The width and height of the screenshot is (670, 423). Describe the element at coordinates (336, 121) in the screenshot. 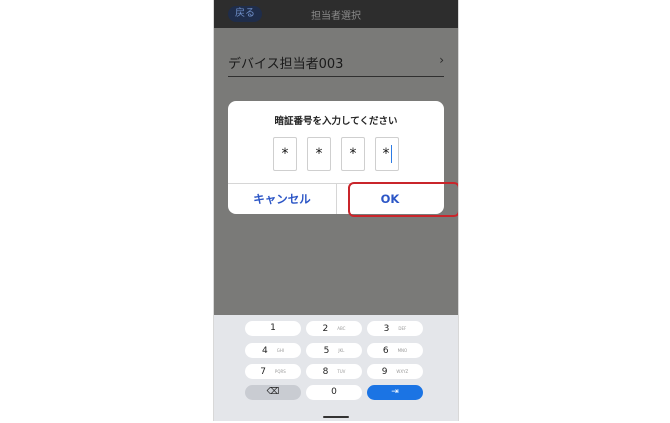

I see `dialog-title: 暗証番号を入力してください` at that location.